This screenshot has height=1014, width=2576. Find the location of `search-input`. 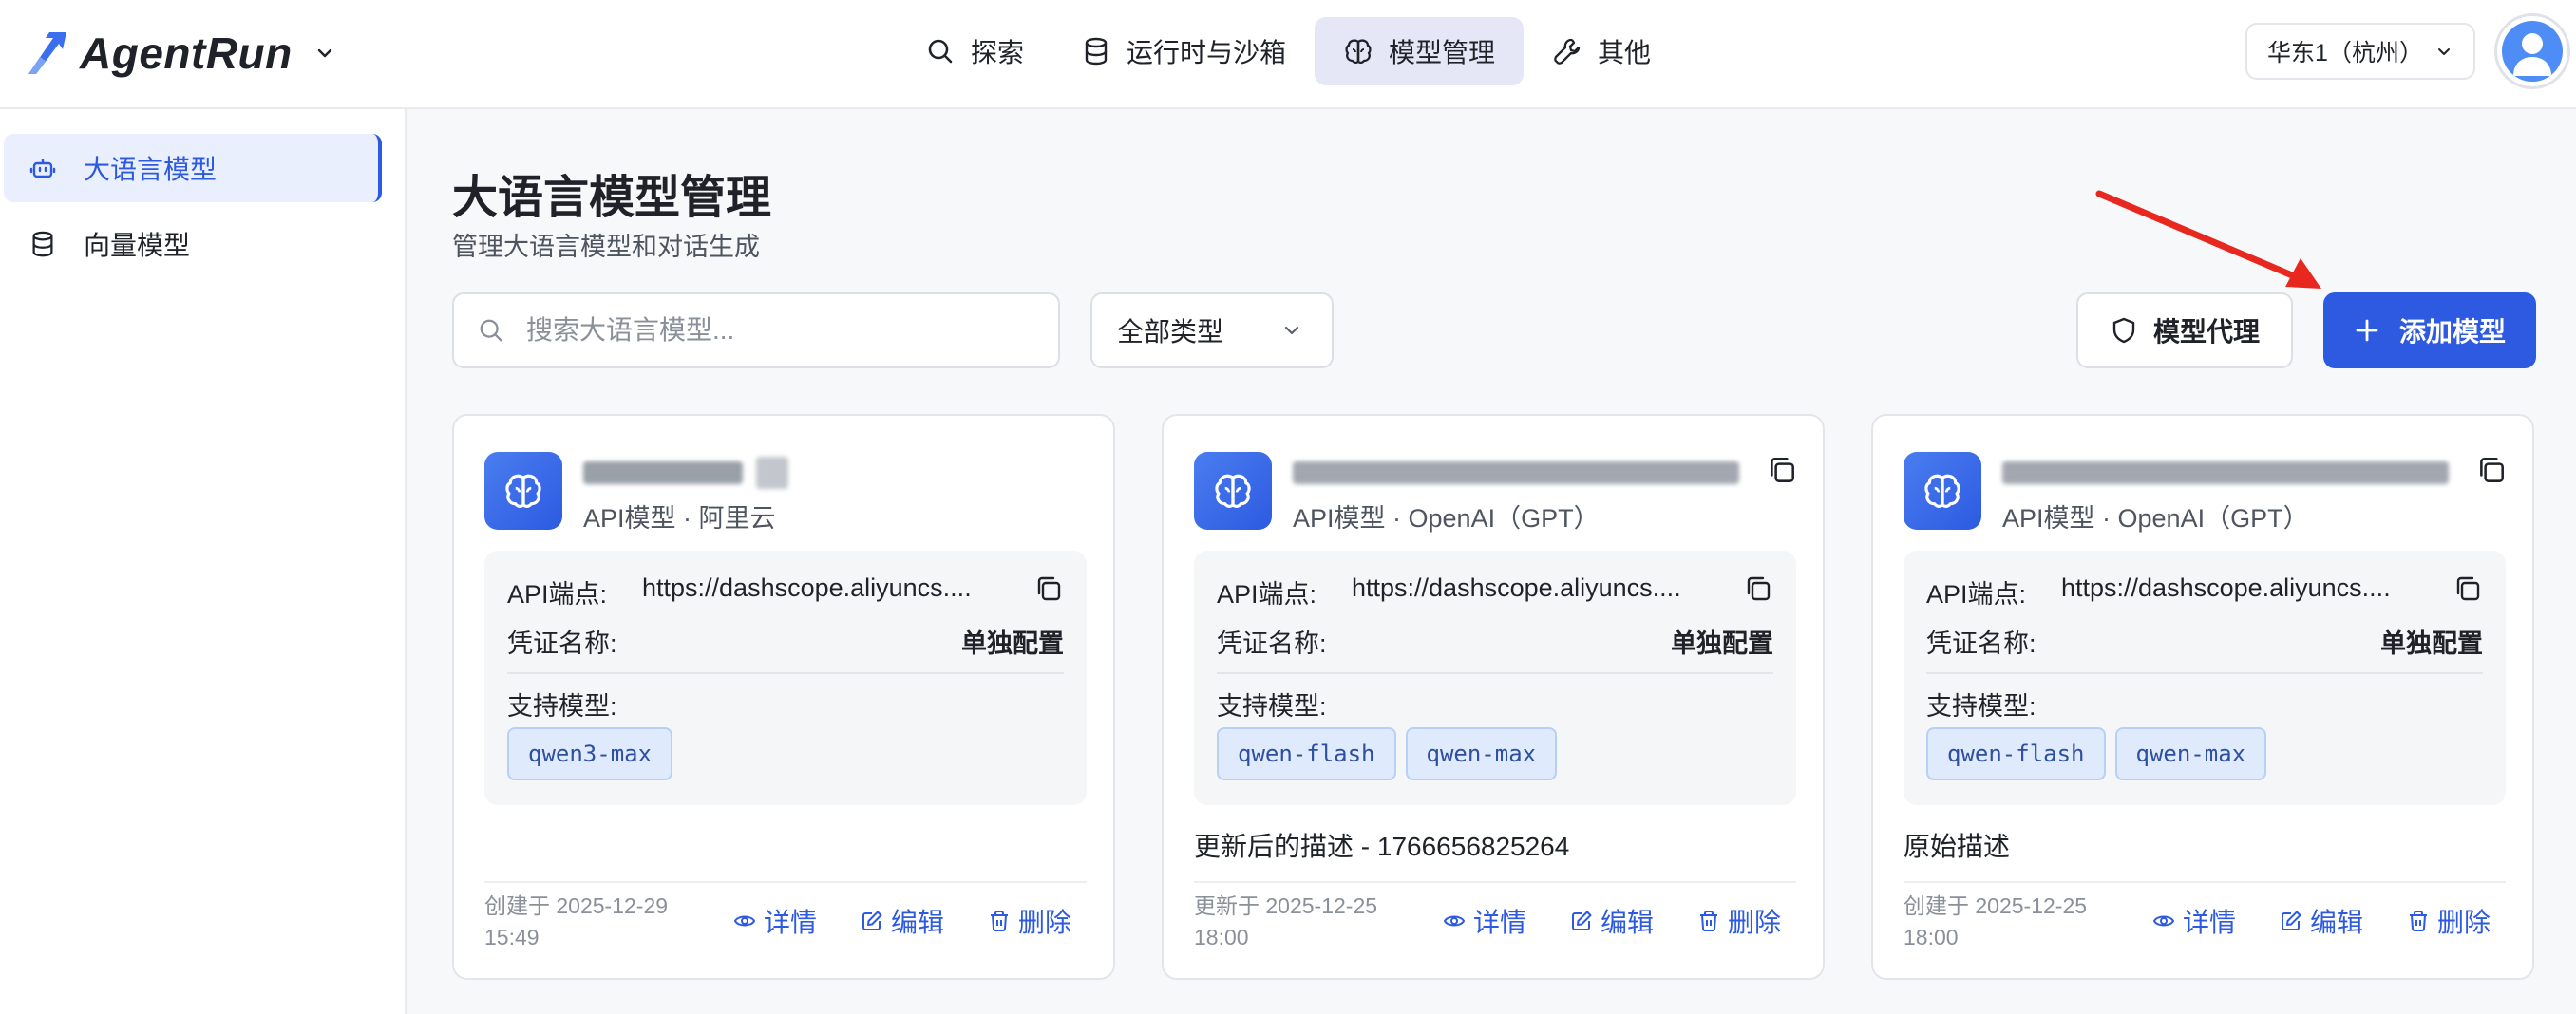

search-input is located at coordinates (782, 330).